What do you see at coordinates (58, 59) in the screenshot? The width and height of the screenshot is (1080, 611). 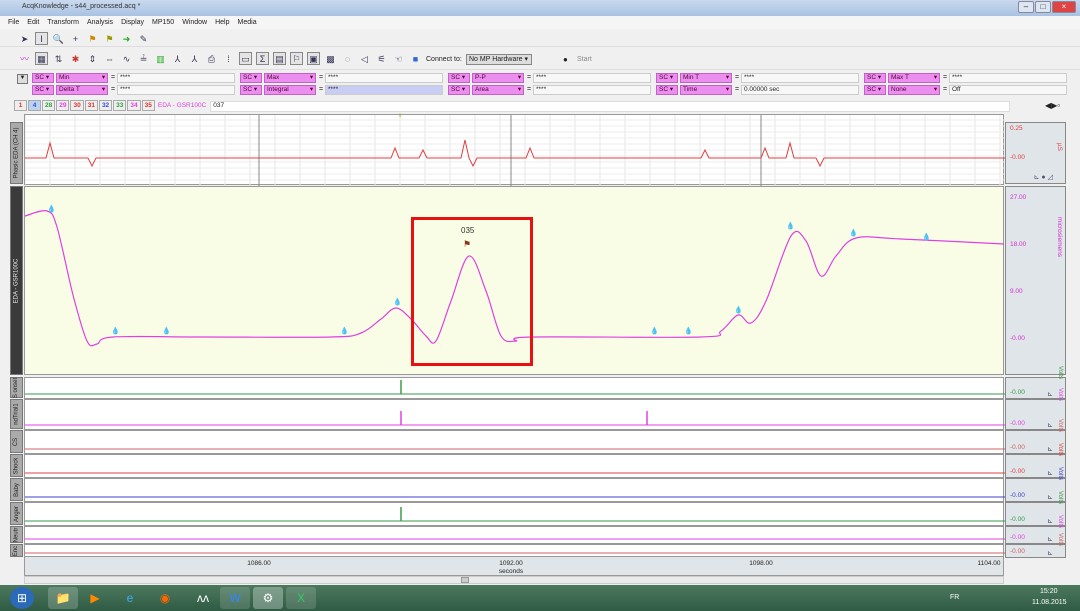 I see `autoscale-icon: ⇅` at bounding box center [58, 59].